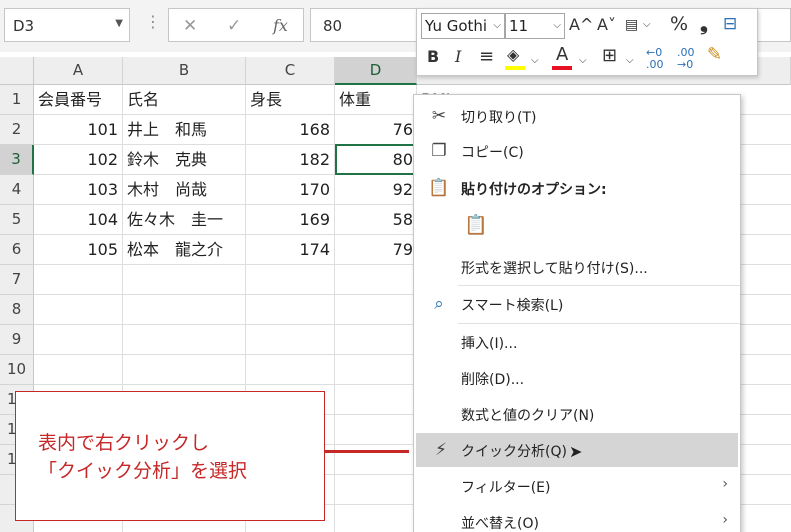  I want to click on menu-separator, so click(599, 323).